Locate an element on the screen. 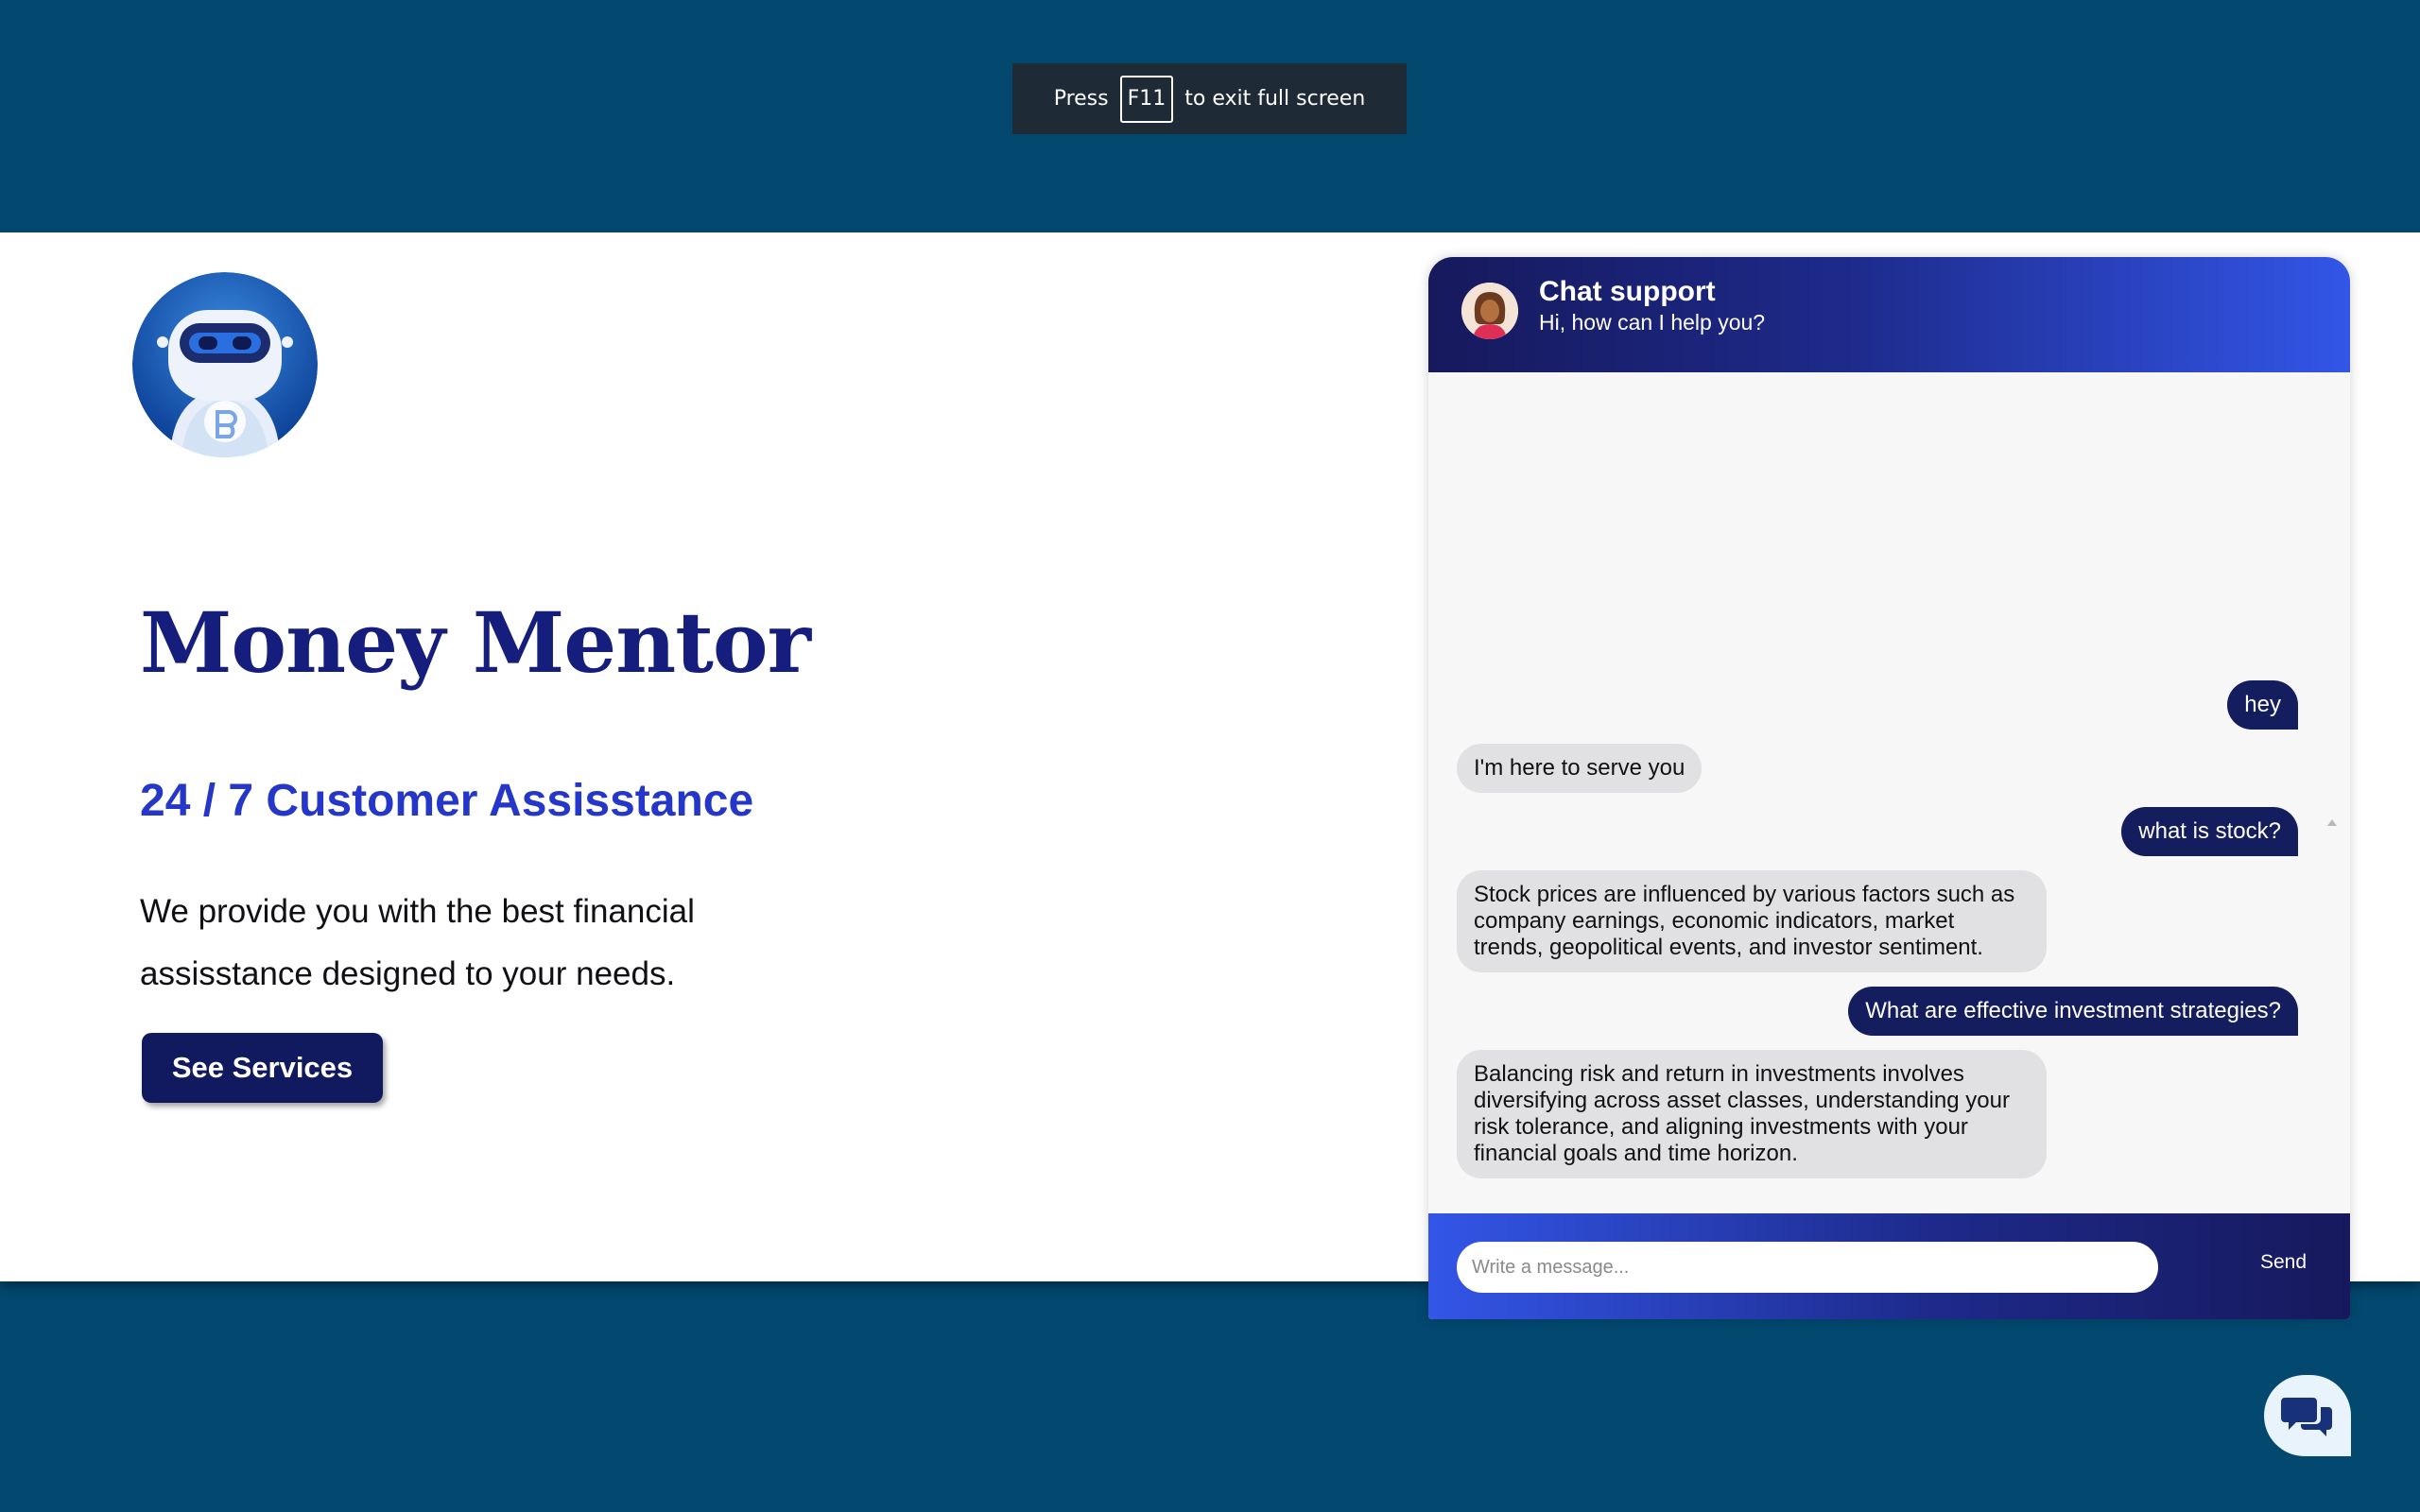  chat-launcher-button is located at coordinates (2307, 1415).